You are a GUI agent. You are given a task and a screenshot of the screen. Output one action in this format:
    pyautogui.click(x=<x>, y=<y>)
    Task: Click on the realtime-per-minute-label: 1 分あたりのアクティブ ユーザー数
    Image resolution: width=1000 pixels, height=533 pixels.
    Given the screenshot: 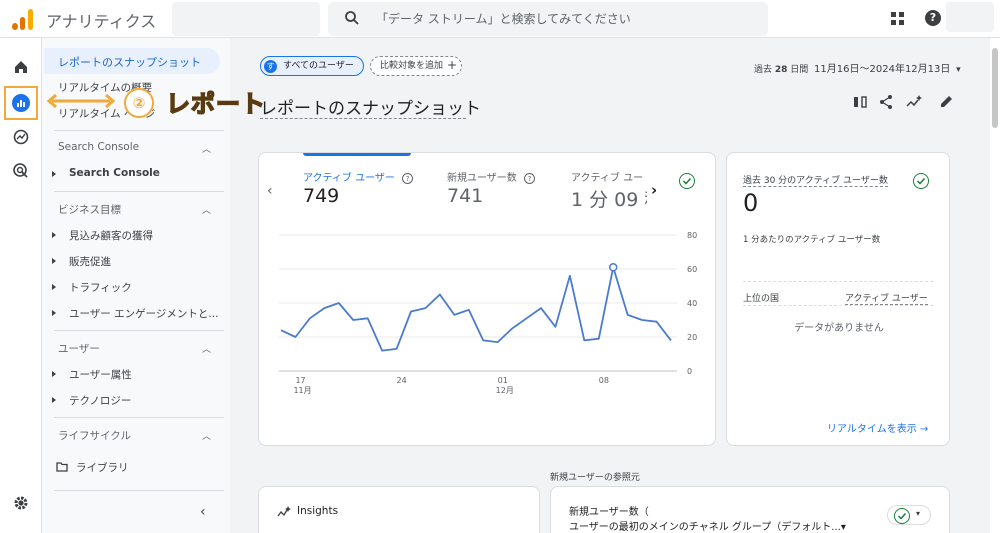 What is the action you would take?
    pyautogui.click(x=812, y=240)
    